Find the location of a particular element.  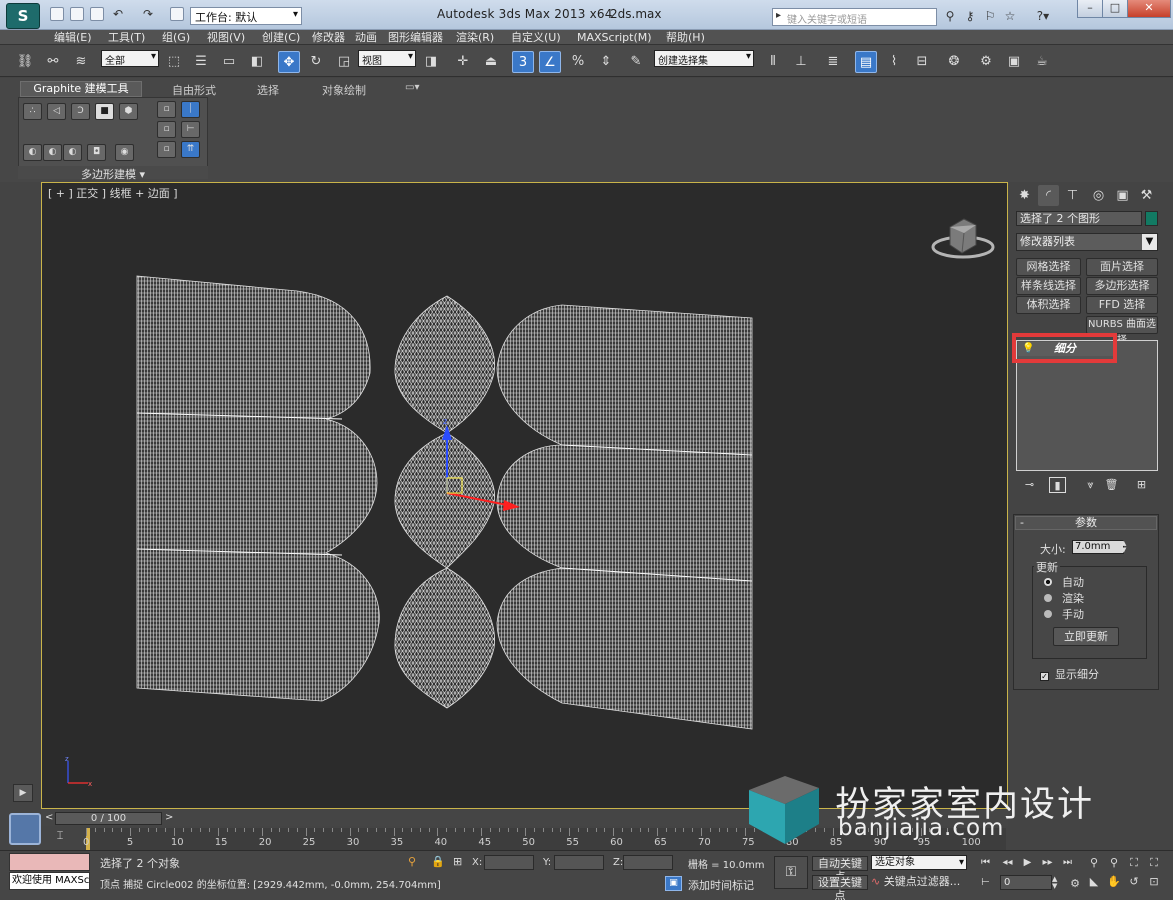

border-icon: Ↄ is located at coordinates (80, 111).